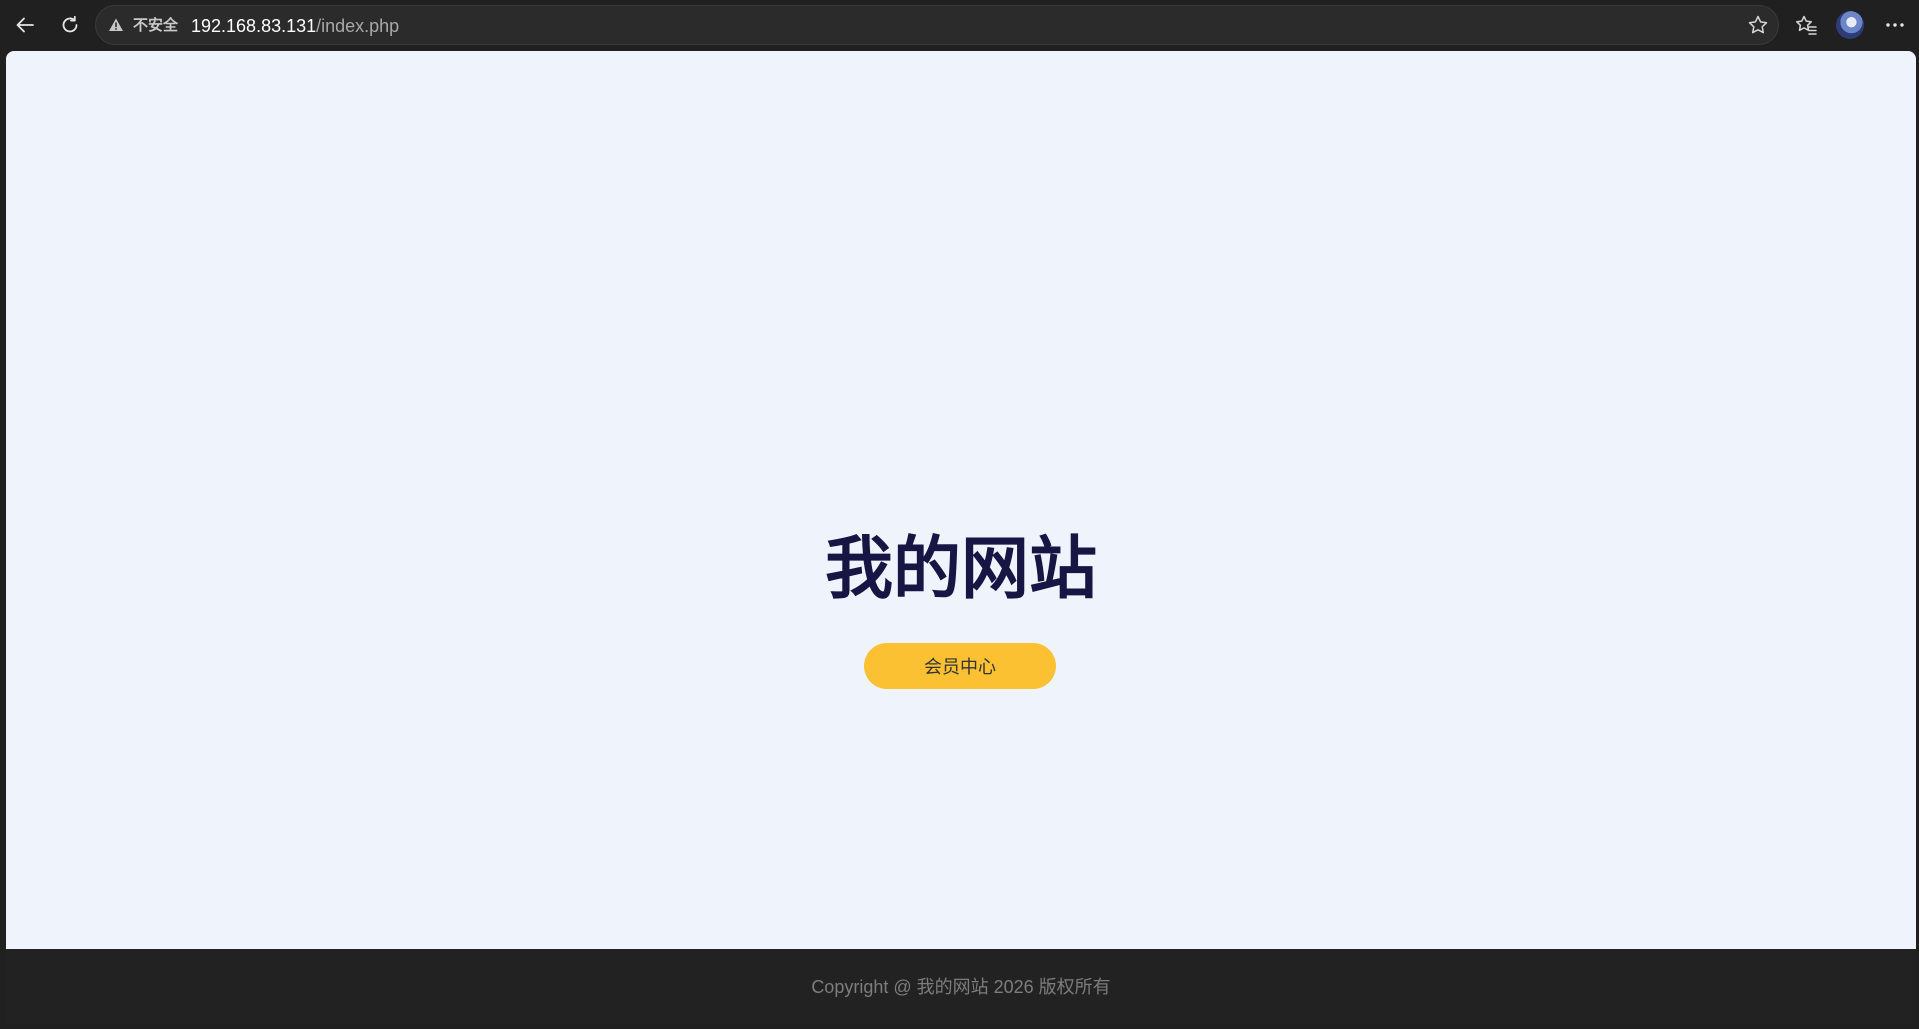 The image size is (1919, 1029). I want to click on member-center-button: 会员中心, so click(960, 666).